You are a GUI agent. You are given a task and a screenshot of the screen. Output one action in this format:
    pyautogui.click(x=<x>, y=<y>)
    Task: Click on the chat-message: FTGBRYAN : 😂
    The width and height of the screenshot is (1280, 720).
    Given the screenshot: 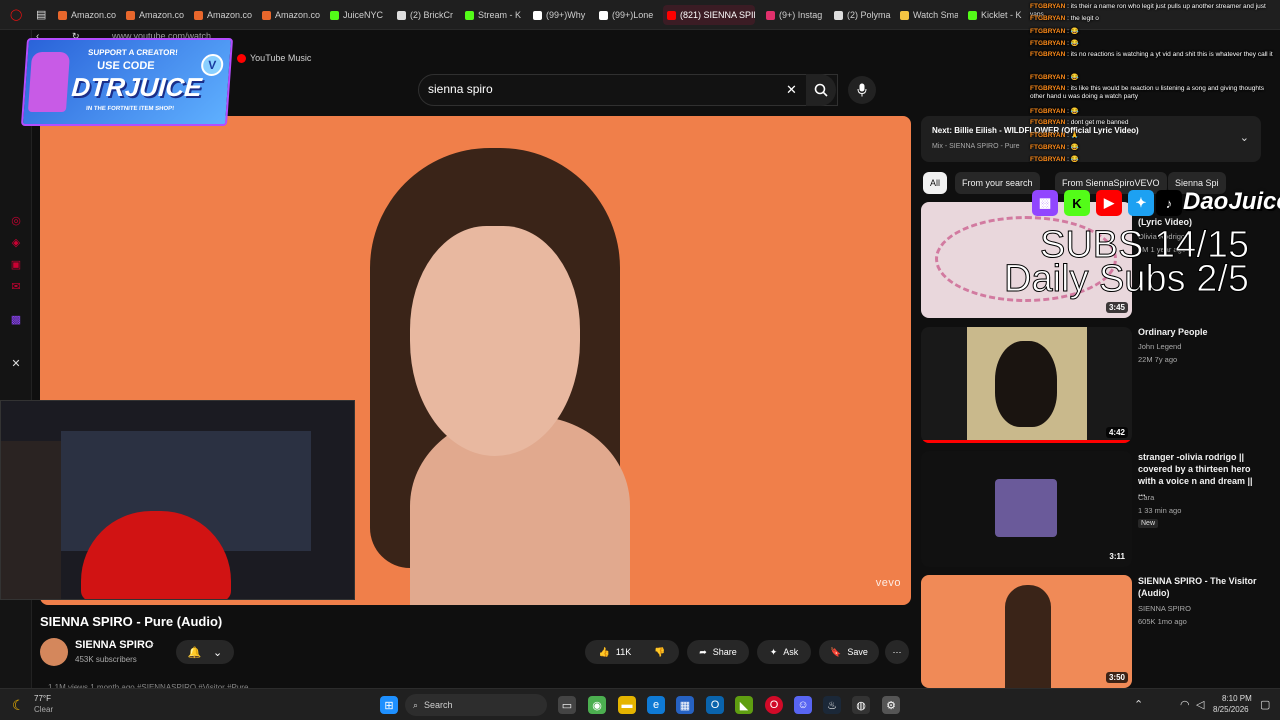 What is the action you would take?
    pyautogui.click(x=1054, y=111)
    